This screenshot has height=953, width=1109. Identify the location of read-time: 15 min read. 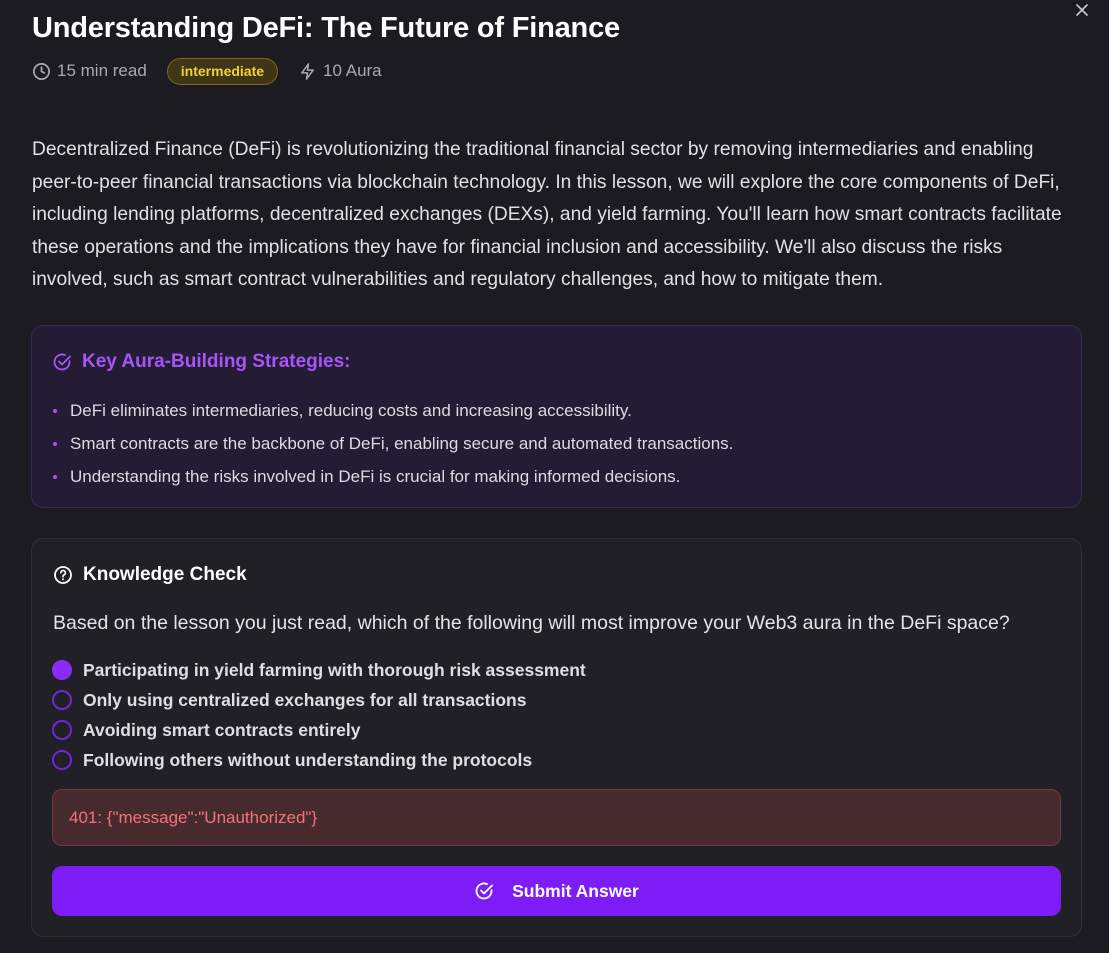
(89, 71).